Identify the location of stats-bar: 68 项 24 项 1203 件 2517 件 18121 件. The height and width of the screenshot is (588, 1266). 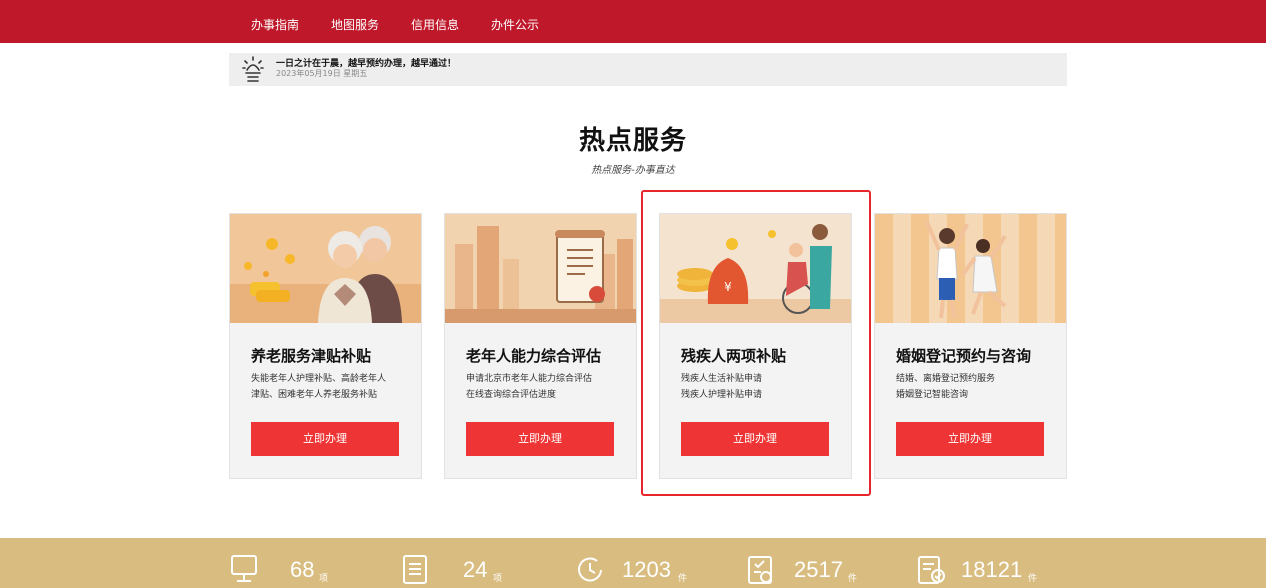
(633, 563).